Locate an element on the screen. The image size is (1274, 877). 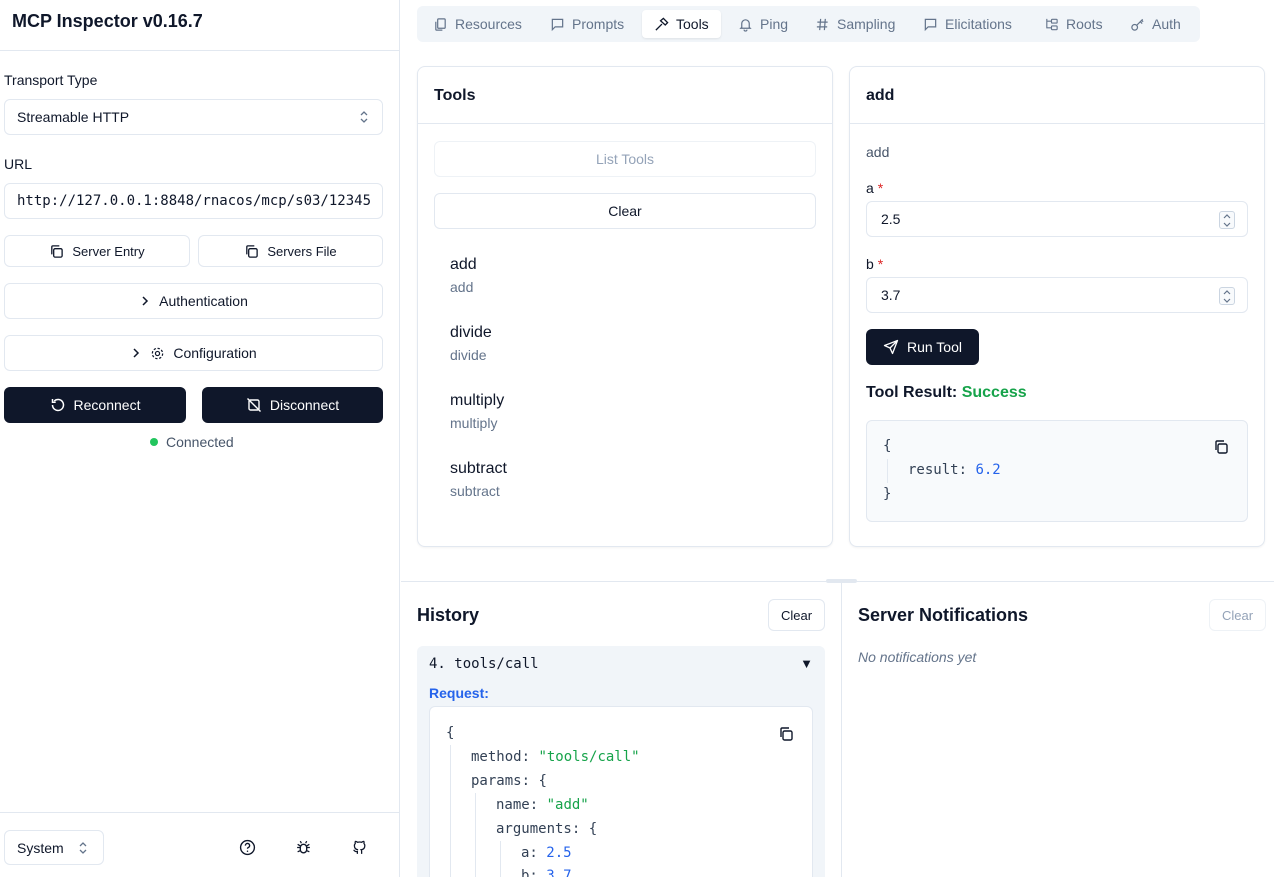
authentication-button: Authentication is located at coordinates (193, 301).